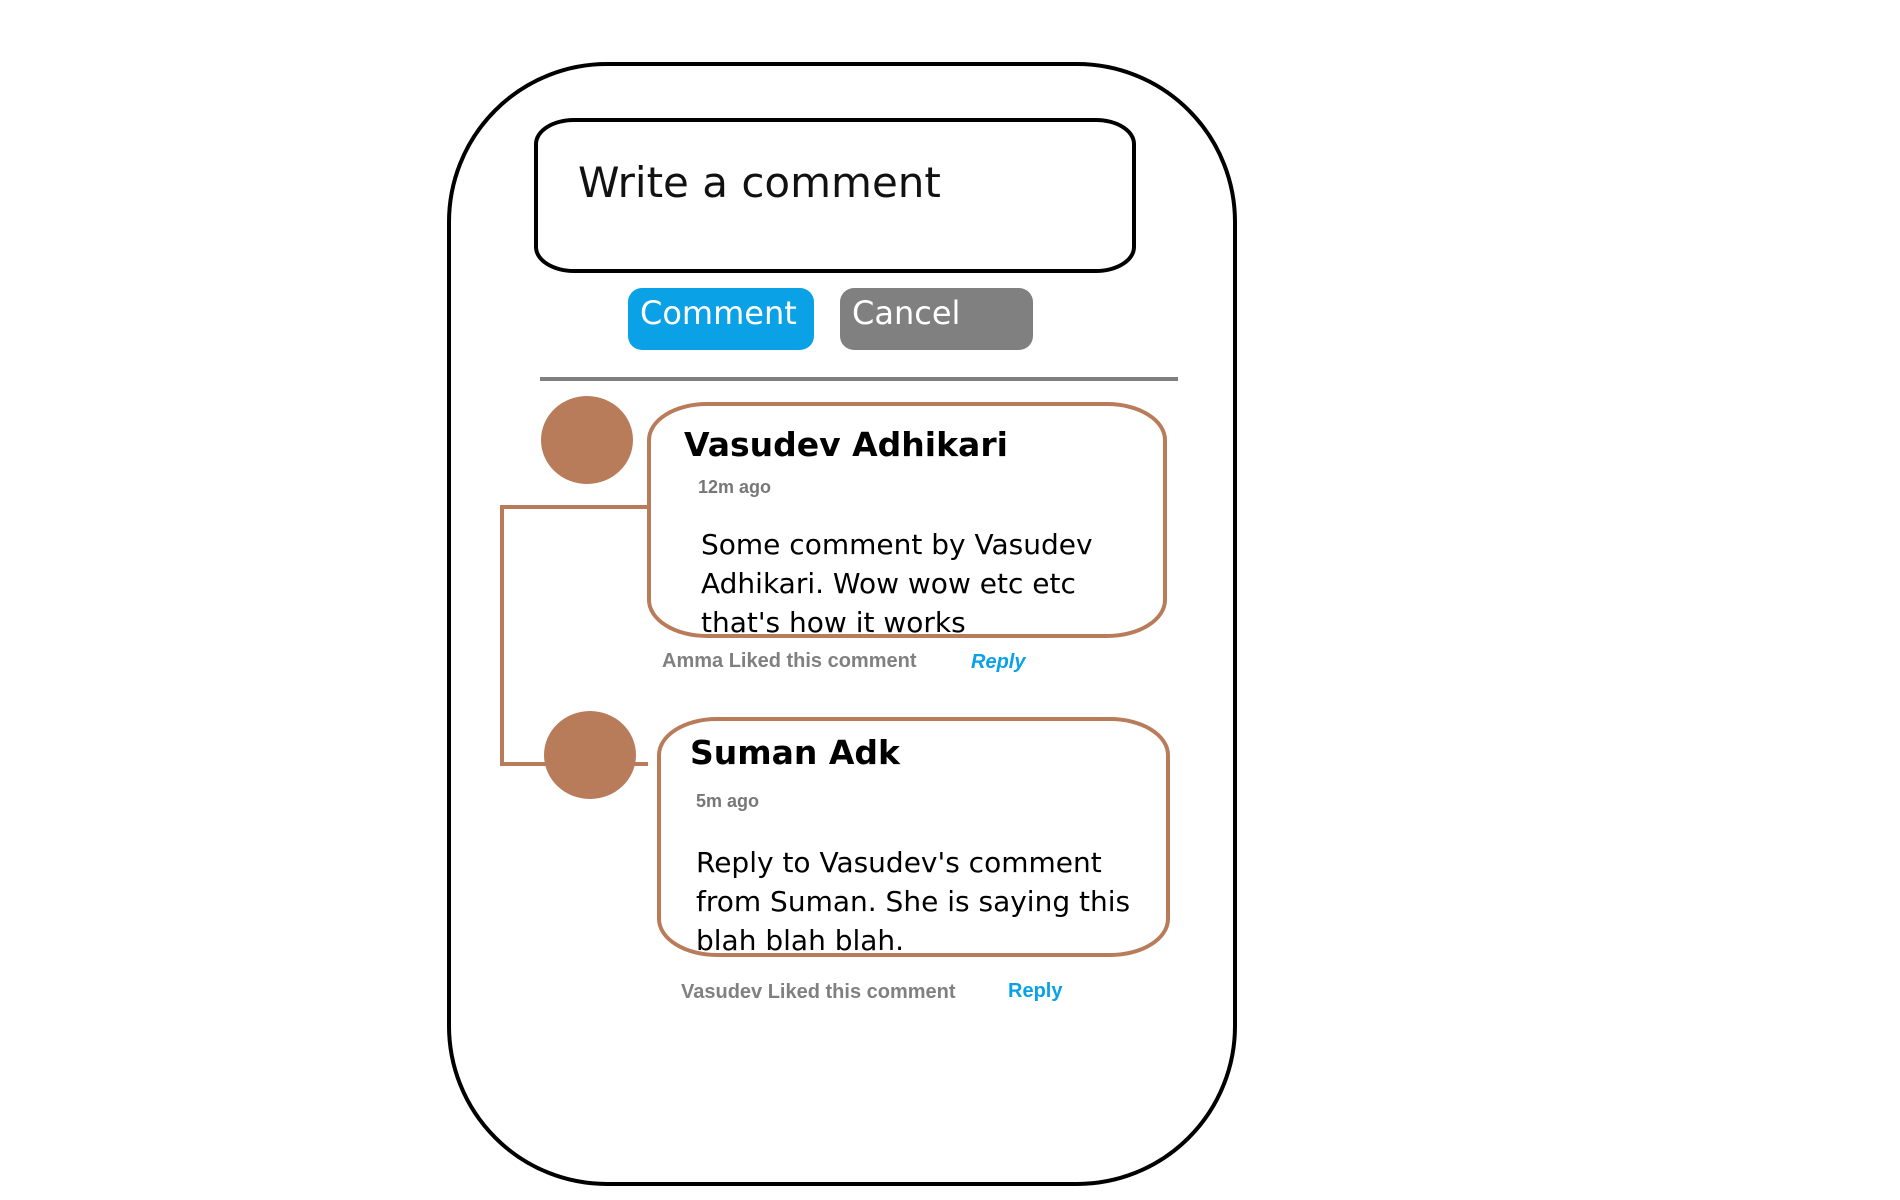  I want to click on comment-likes: Amma Liked this comment, so click(789, 661).